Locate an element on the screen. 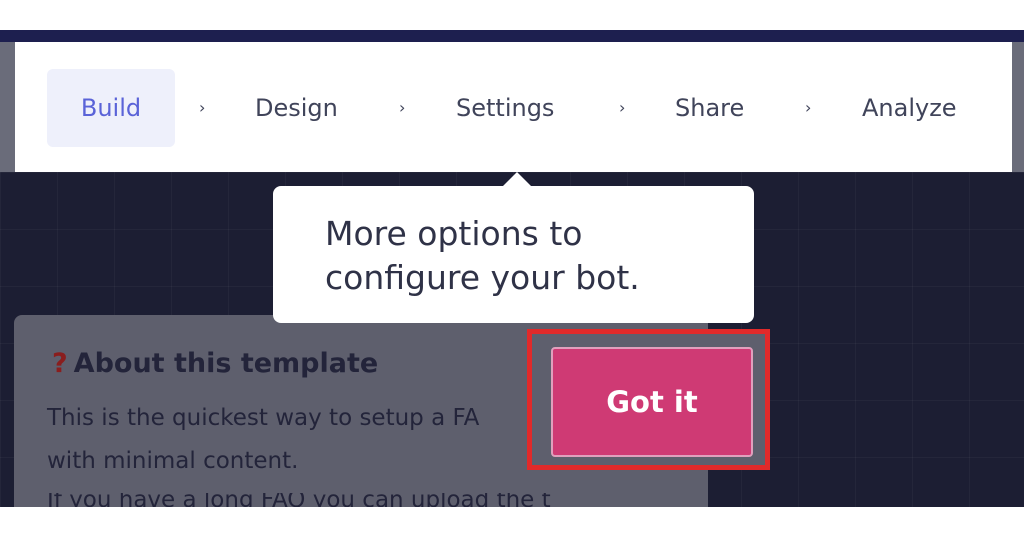  tooltip-message: More options to configure your bot. is located at coordinates (482, 255).